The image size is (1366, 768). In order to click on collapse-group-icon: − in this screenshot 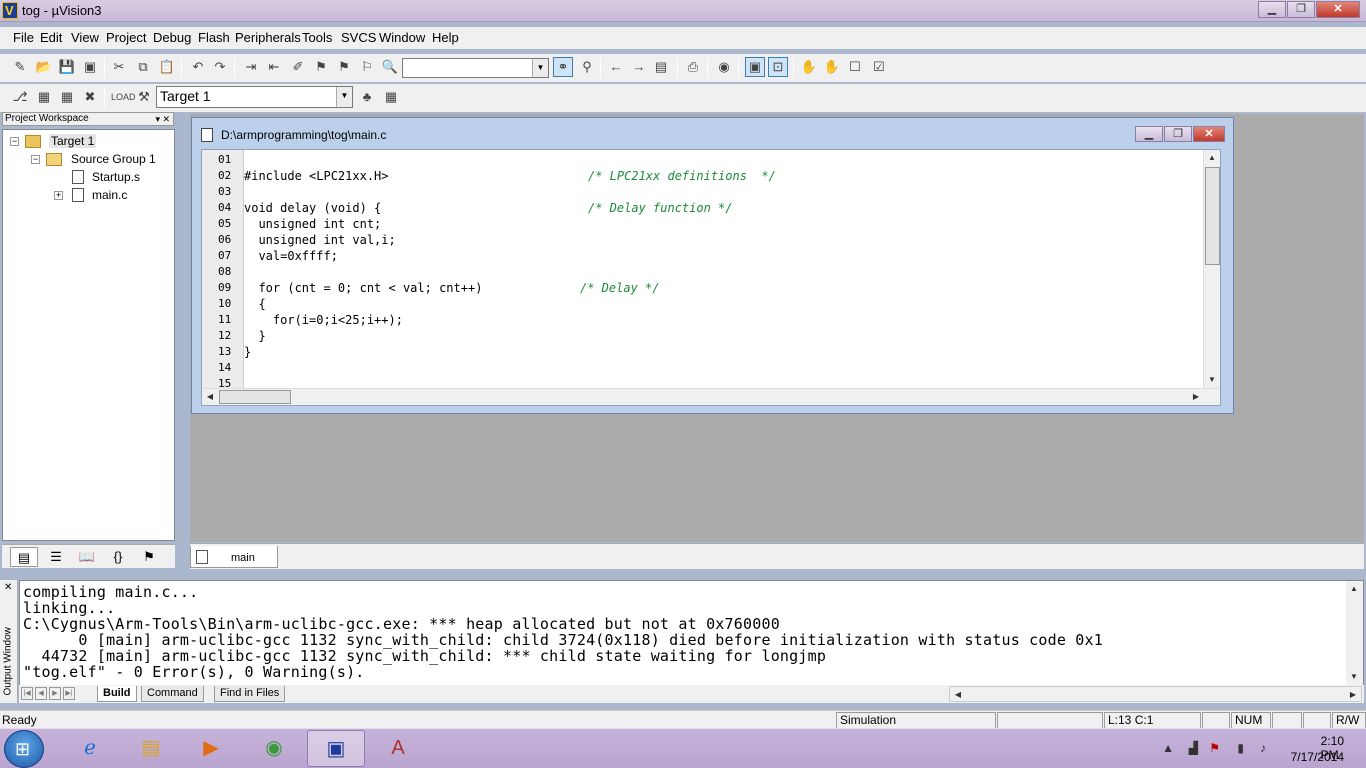, I will do `click(35, 159)`.